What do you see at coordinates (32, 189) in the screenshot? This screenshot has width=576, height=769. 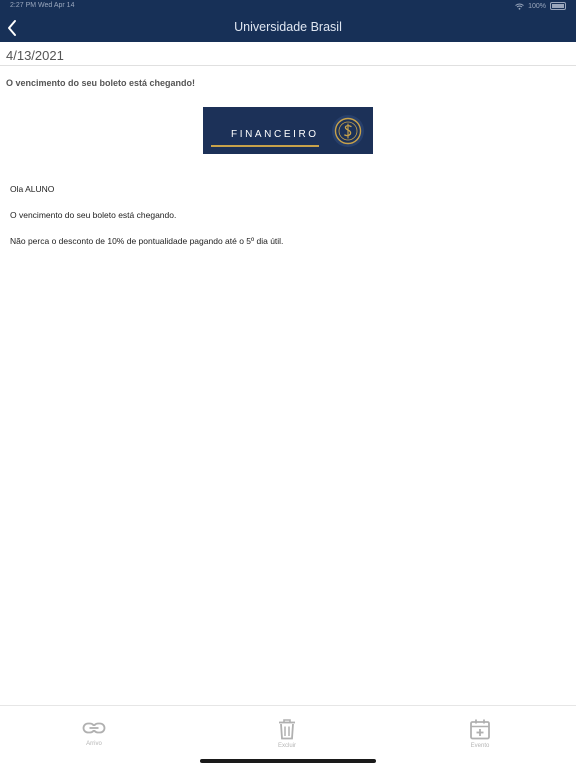 I see `greeting-text: Ola ALUNO` at bounding box center [32, 189].